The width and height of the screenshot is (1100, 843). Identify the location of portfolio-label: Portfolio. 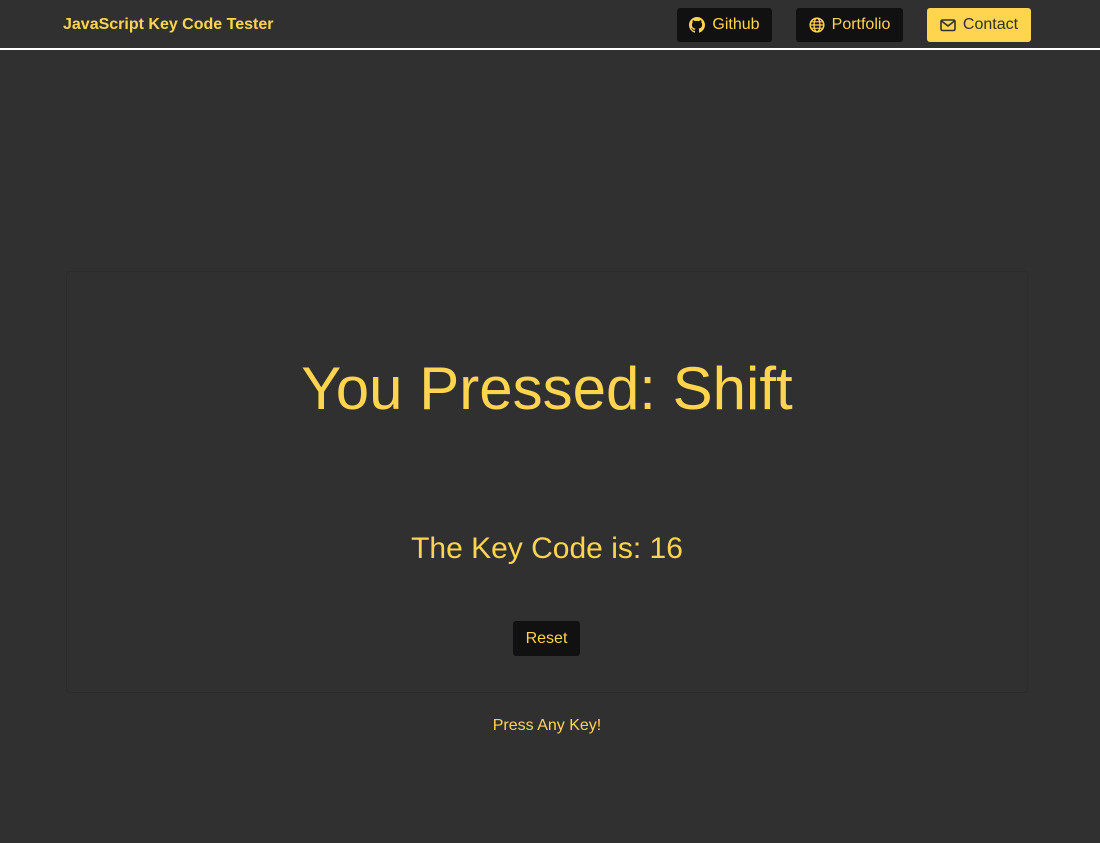
(861, 24).